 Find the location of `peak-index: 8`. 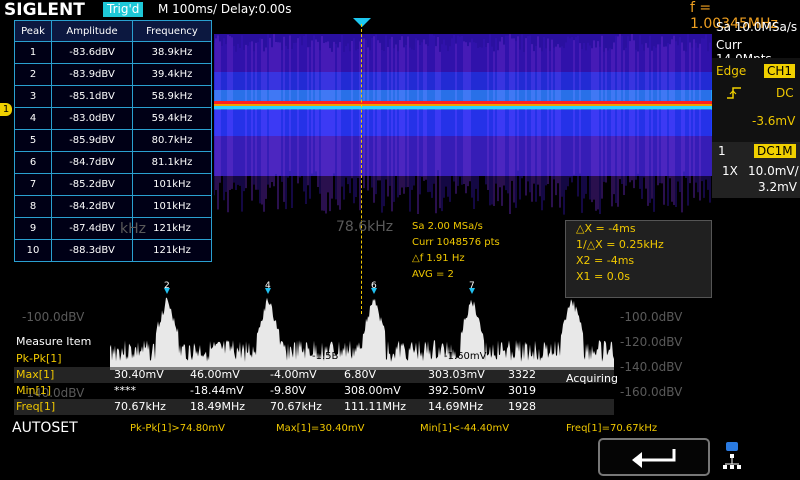

peak-index: 8 is located at coordinates (33, 206).